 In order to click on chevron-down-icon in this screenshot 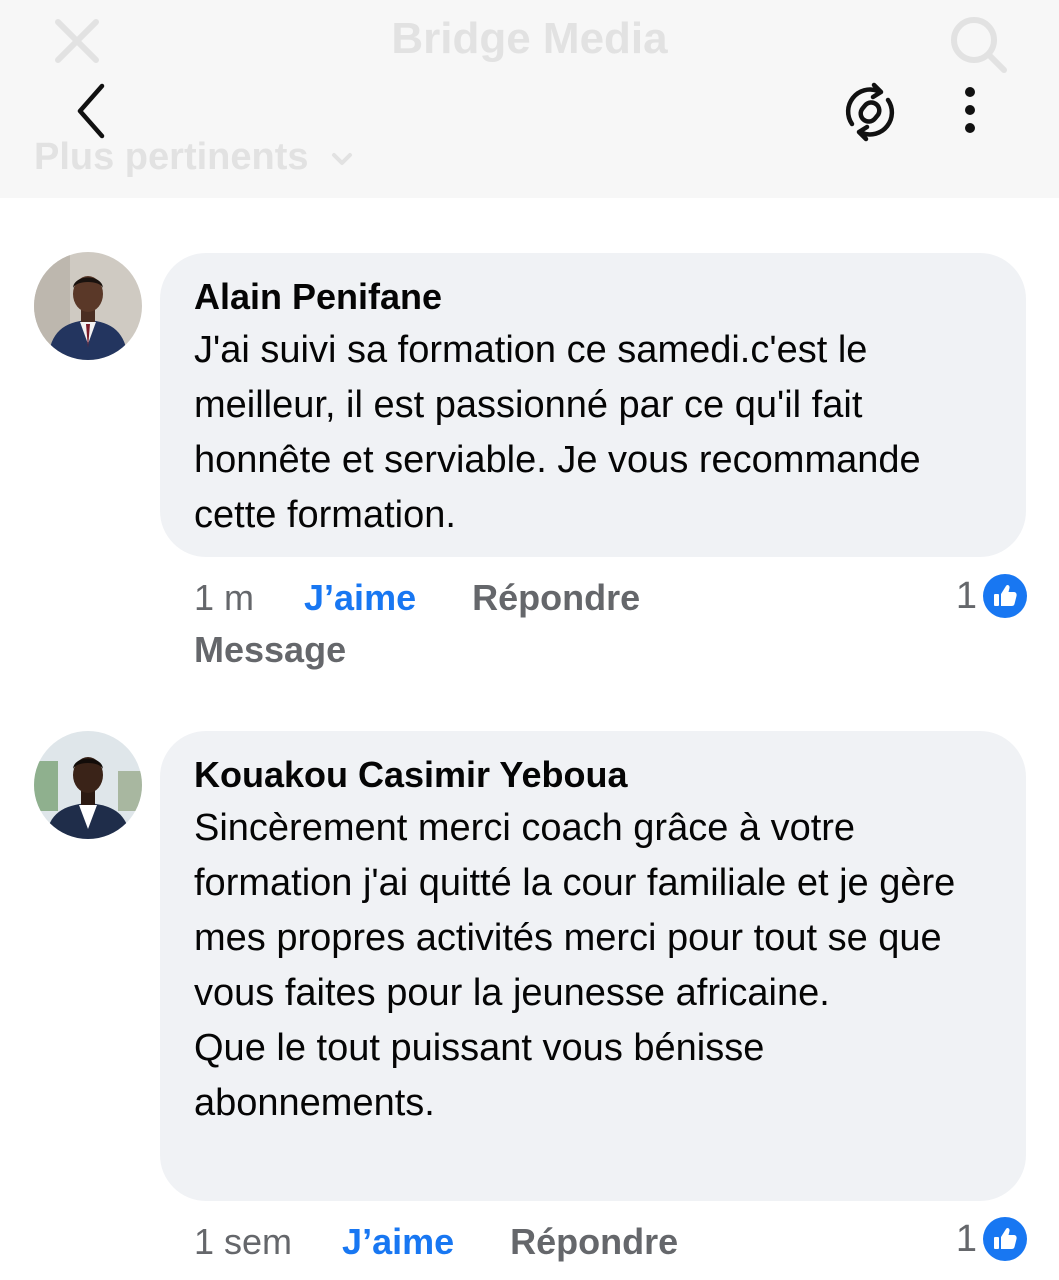, I will do `click(342, 158)`.